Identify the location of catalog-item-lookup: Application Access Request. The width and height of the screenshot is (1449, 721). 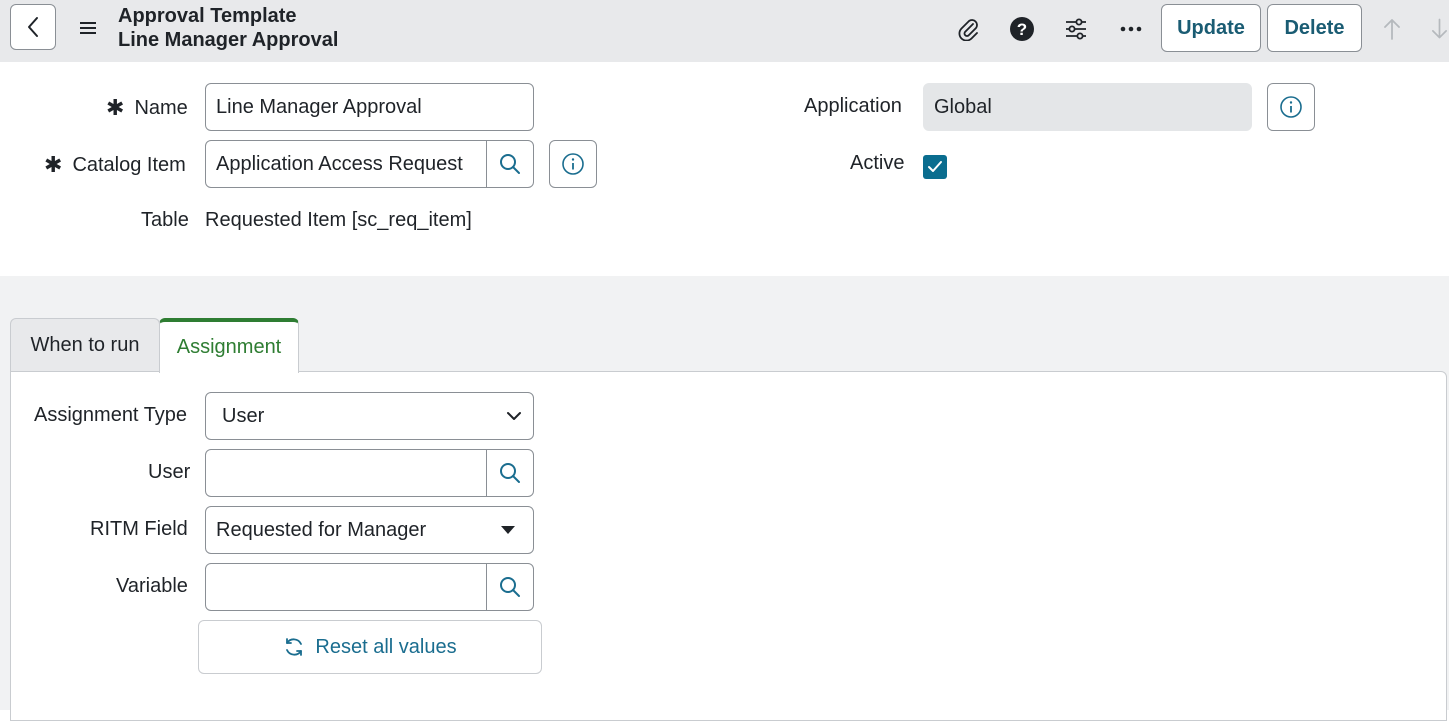
(369, 164).